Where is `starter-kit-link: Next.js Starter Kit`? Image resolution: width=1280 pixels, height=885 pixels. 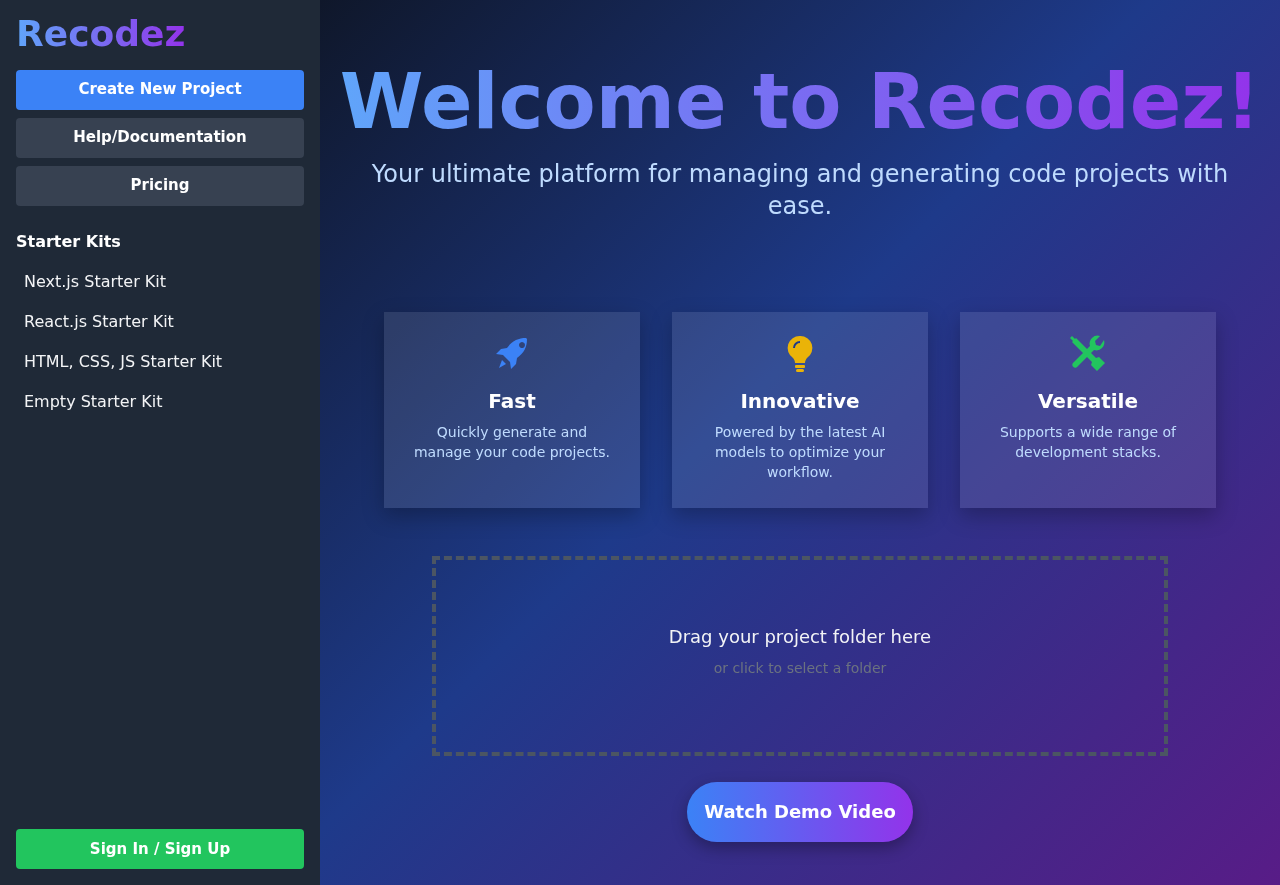 starter-kit-link: Next.js Starter Kit is located at coordinates (95, 281).